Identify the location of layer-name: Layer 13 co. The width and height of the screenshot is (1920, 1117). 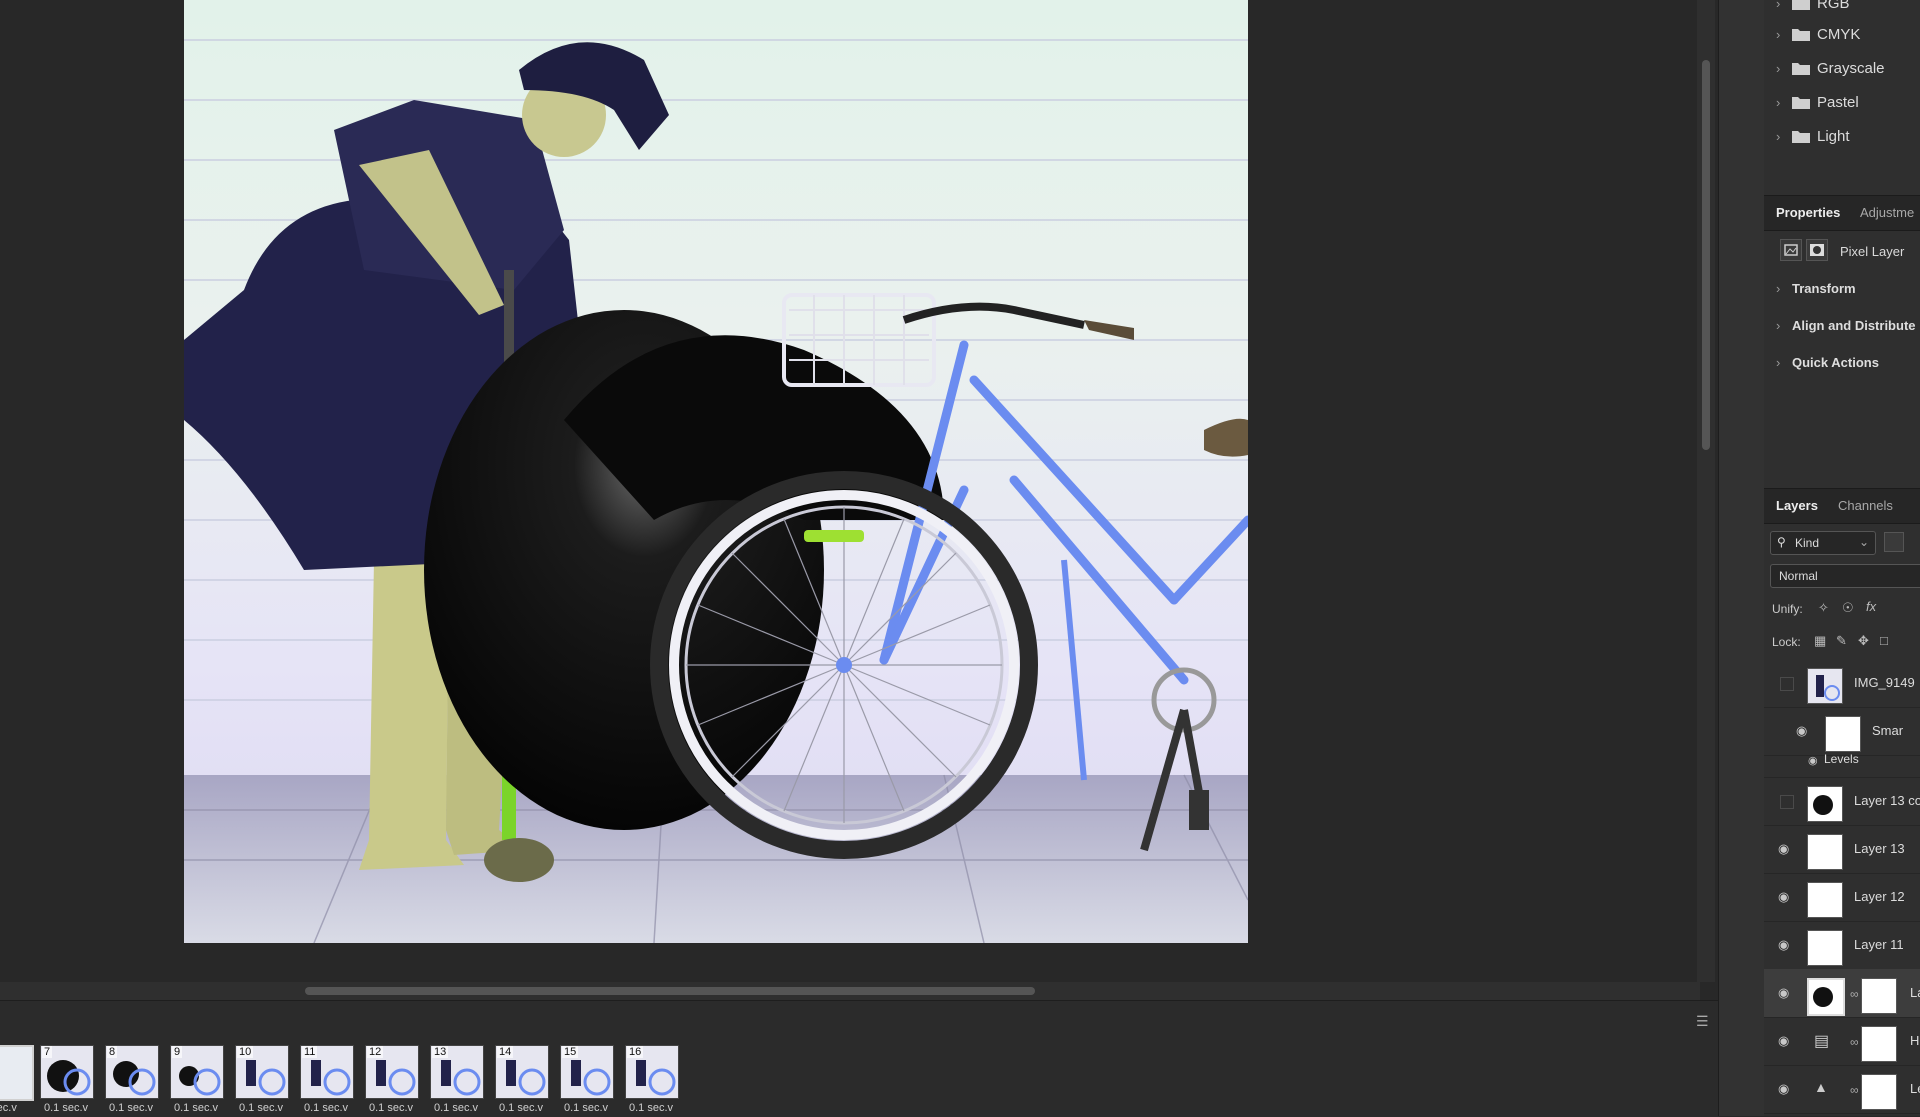
(1887, 800).